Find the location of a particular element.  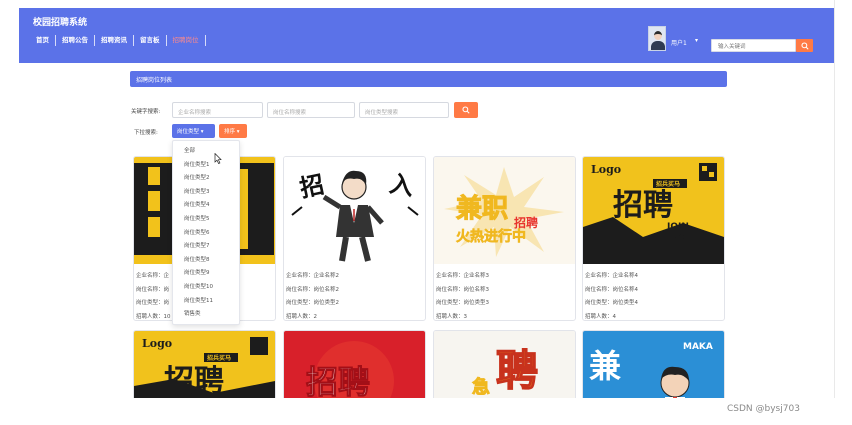

card-4-join-text: JOIN is located at coordinates (677, 227).